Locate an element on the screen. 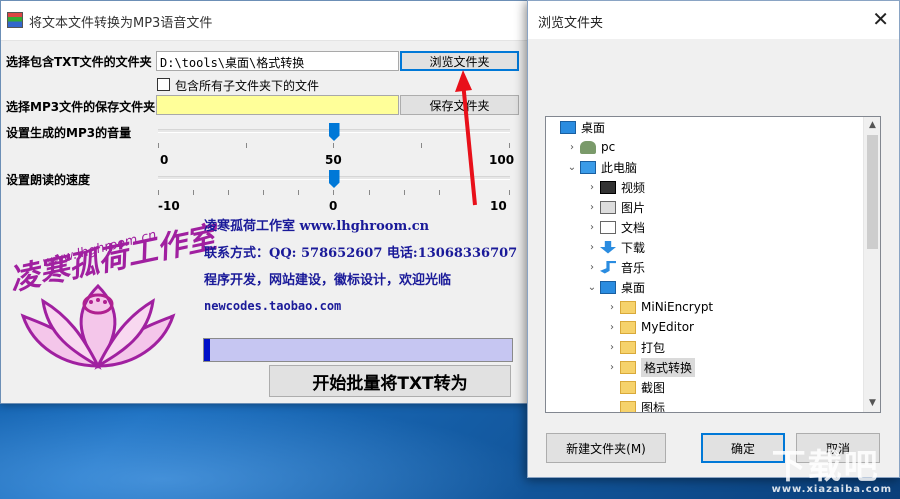 The image size is (900, 499). volume-tick-min: 0 is located at coordinates (164, 160).